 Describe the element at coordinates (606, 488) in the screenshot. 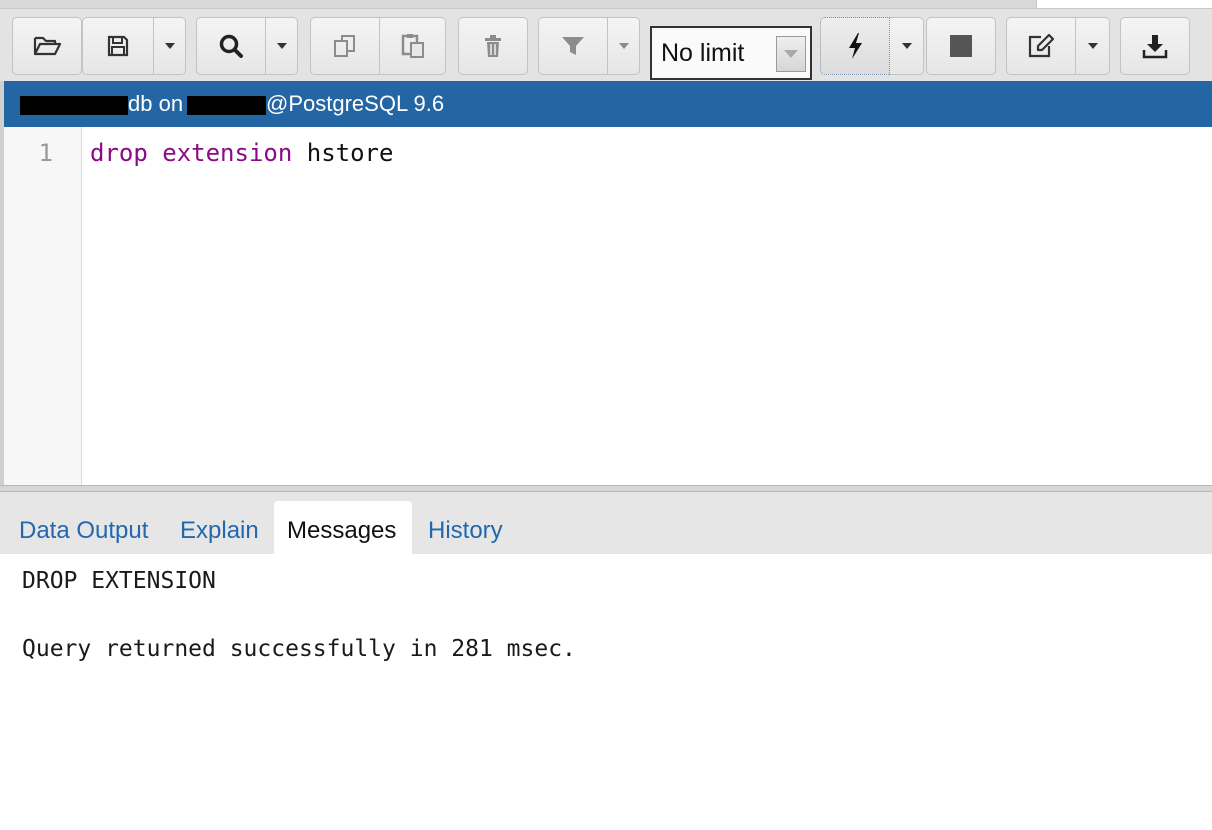

I see `panel-splitter` at that location.